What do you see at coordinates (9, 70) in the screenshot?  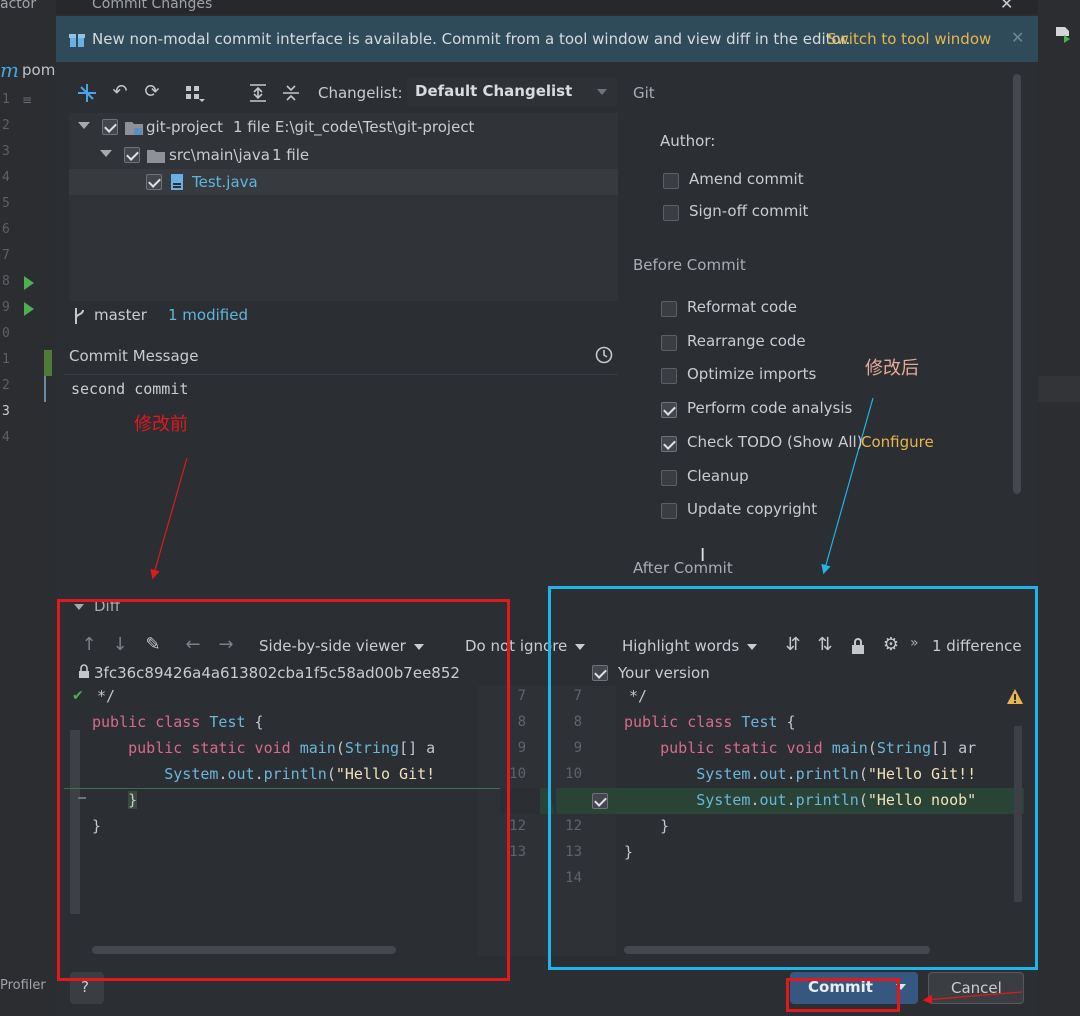 I see `maven-icon: m` at bounding box center [9, 70].